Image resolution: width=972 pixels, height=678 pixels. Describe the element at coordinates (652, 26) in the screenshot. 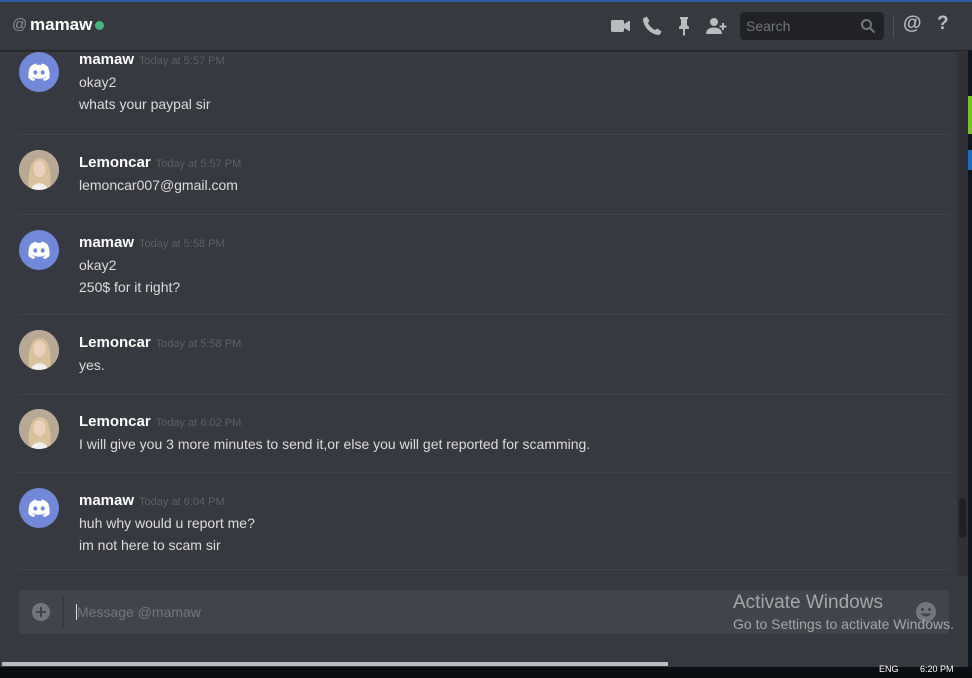

I see `voice-call-icon` at that location.